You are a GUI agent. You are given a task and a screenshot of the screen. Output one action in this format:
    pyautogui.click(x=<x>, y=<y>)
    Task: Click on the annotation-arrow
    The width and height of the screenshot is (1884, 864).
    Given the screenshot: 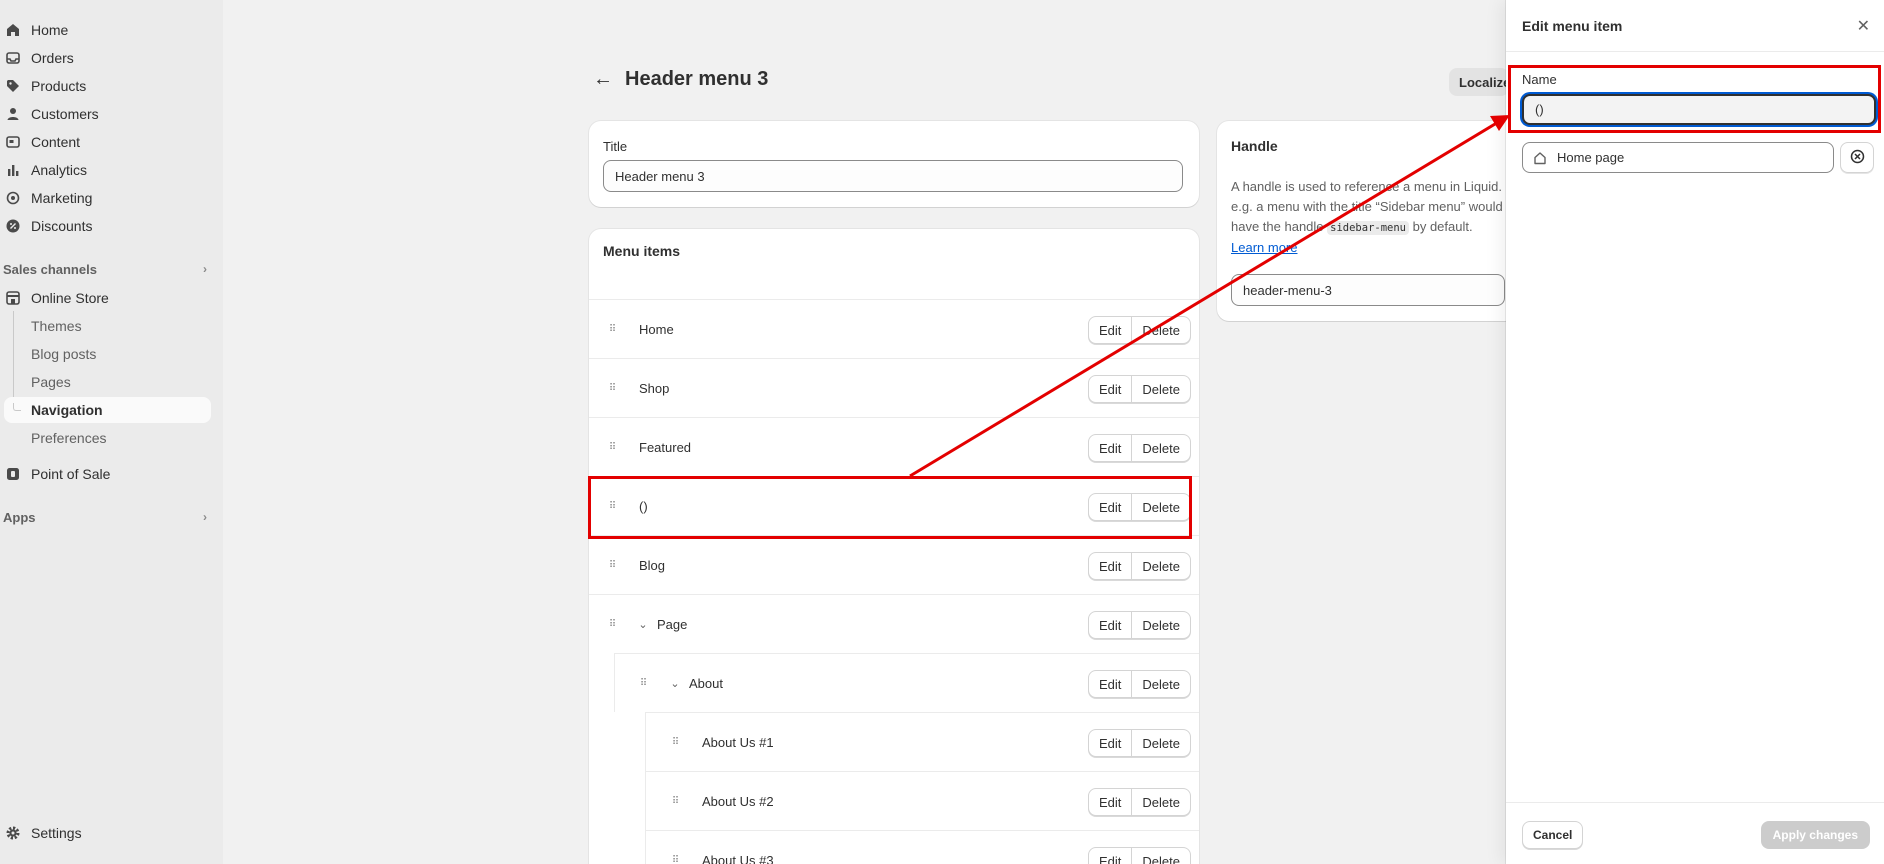 What is the action you would take?
    pyautogui.click(x=1209, y=296)
    